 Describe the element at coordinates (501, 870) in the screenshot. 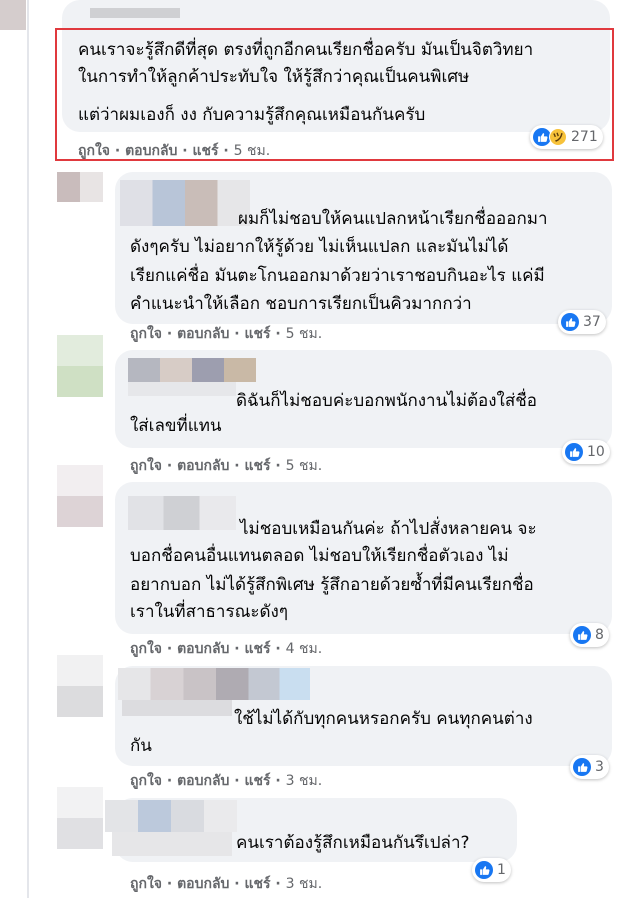

I see `reaction-count: 1` at that location.